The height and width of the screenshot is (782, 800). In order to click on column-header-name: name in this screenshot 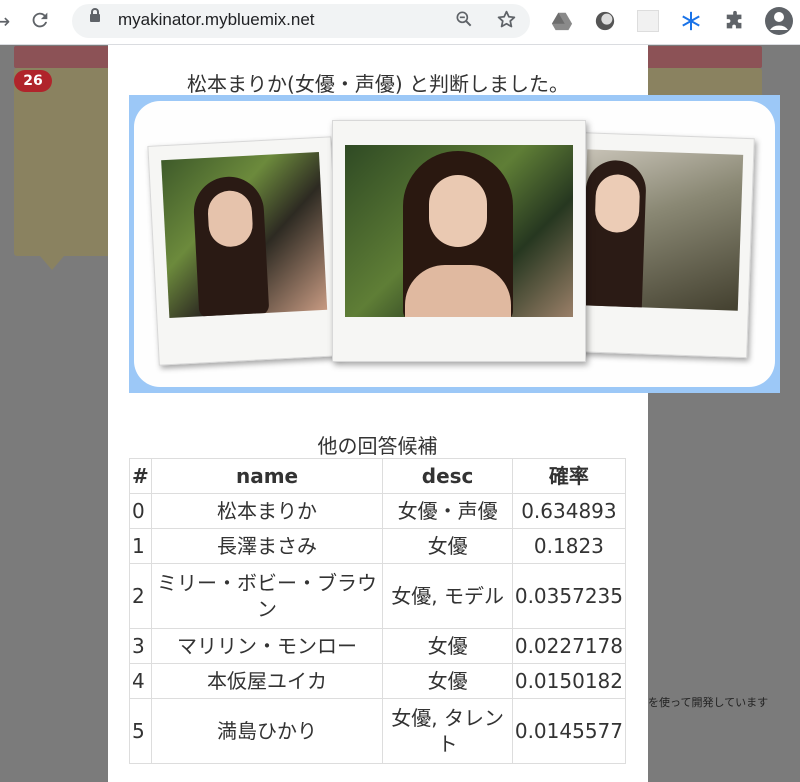, I will do `click(267, 476)`.